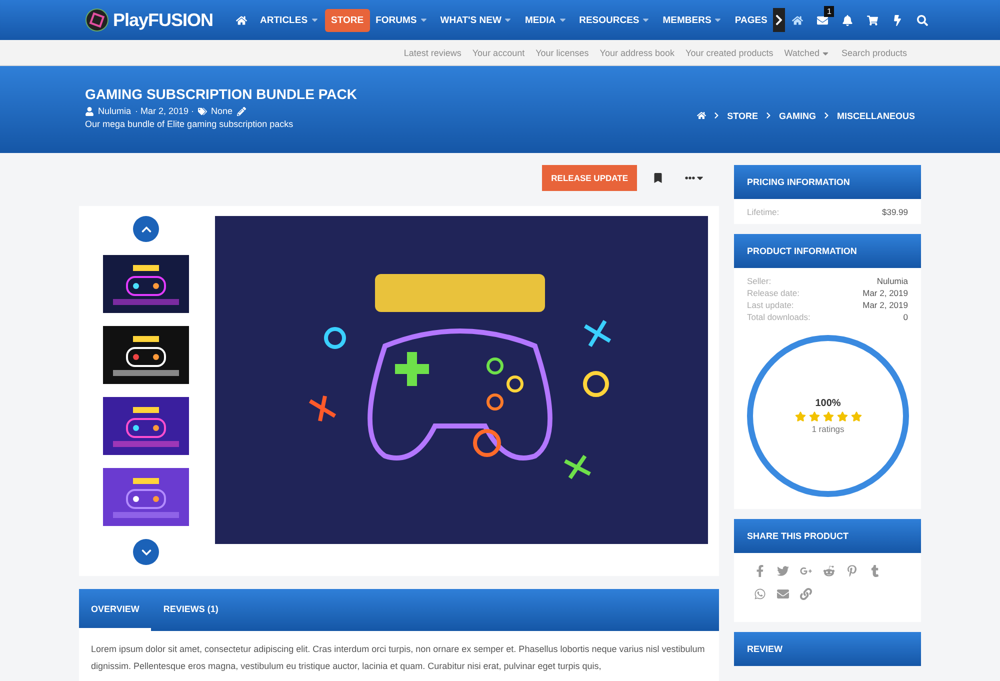 The image size is (1000, 681). What do you see at coordinates (402, 20) in the screenshot?
I see `nav-item: FORUMS` at bounding box center [402, 20].